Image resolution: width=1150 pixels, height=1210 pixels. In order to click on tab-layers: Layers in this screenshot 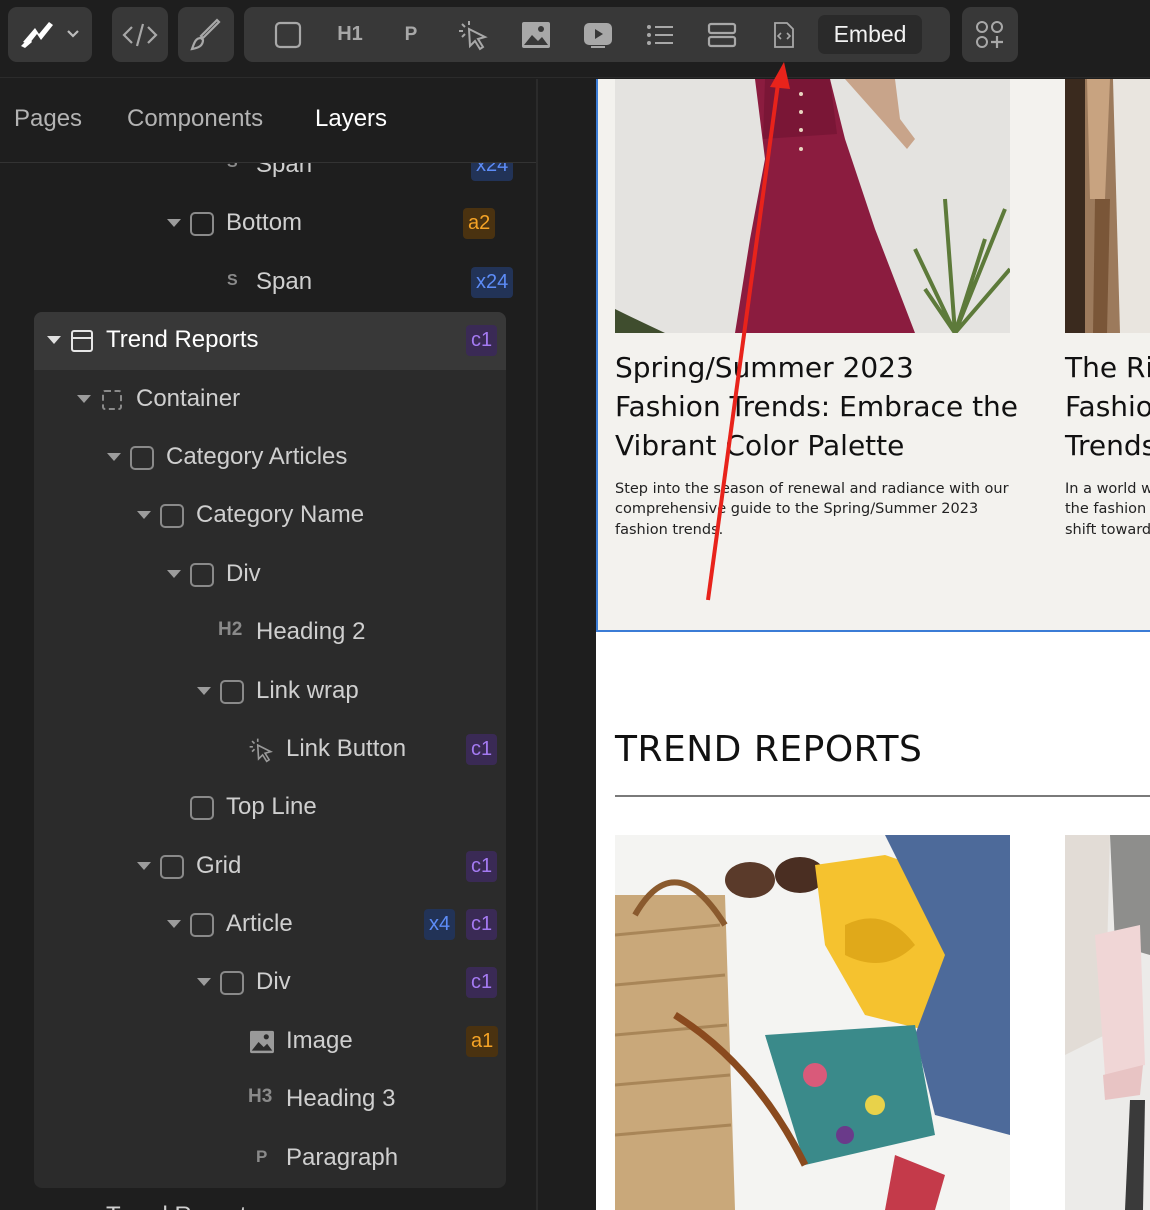, I will do `click(351, 119)`.